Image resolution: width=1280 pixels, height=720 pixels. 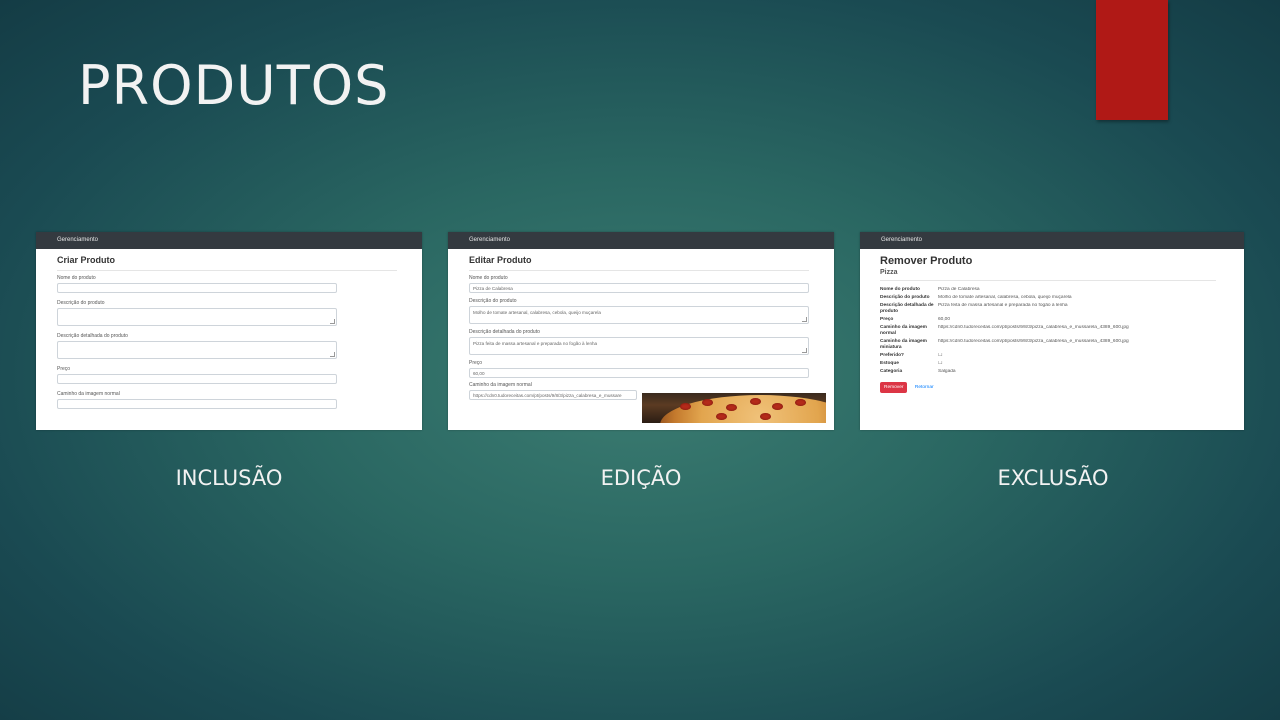 What do you see at coordinates (887, 319) in the screenshot?
I see `detail-label: Preço` at bounding box center [887, 319].